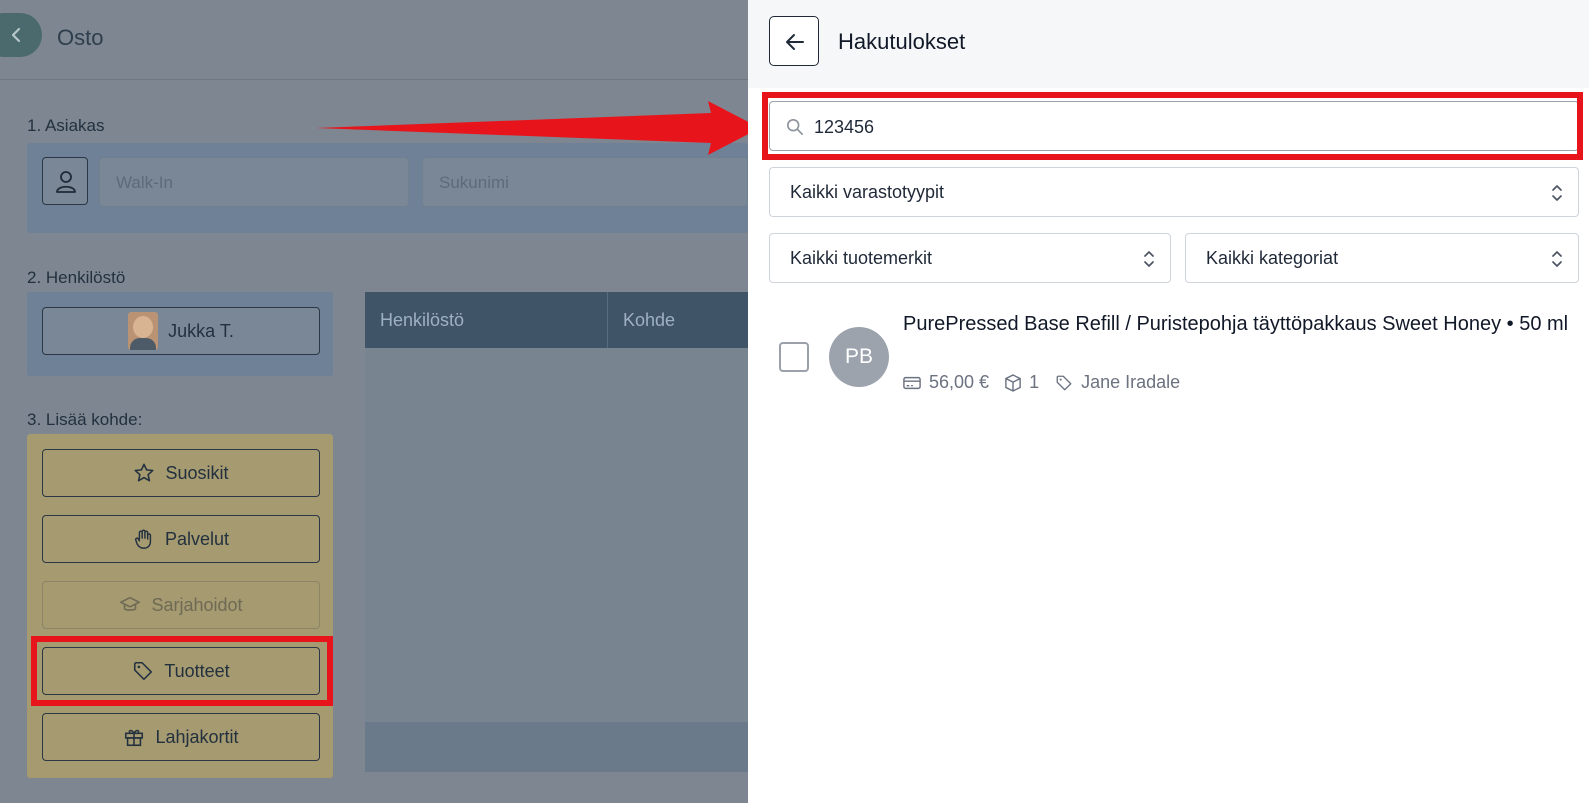  I want to click on brand-value: Kaikki tuotemerkit, so click(861, 258).